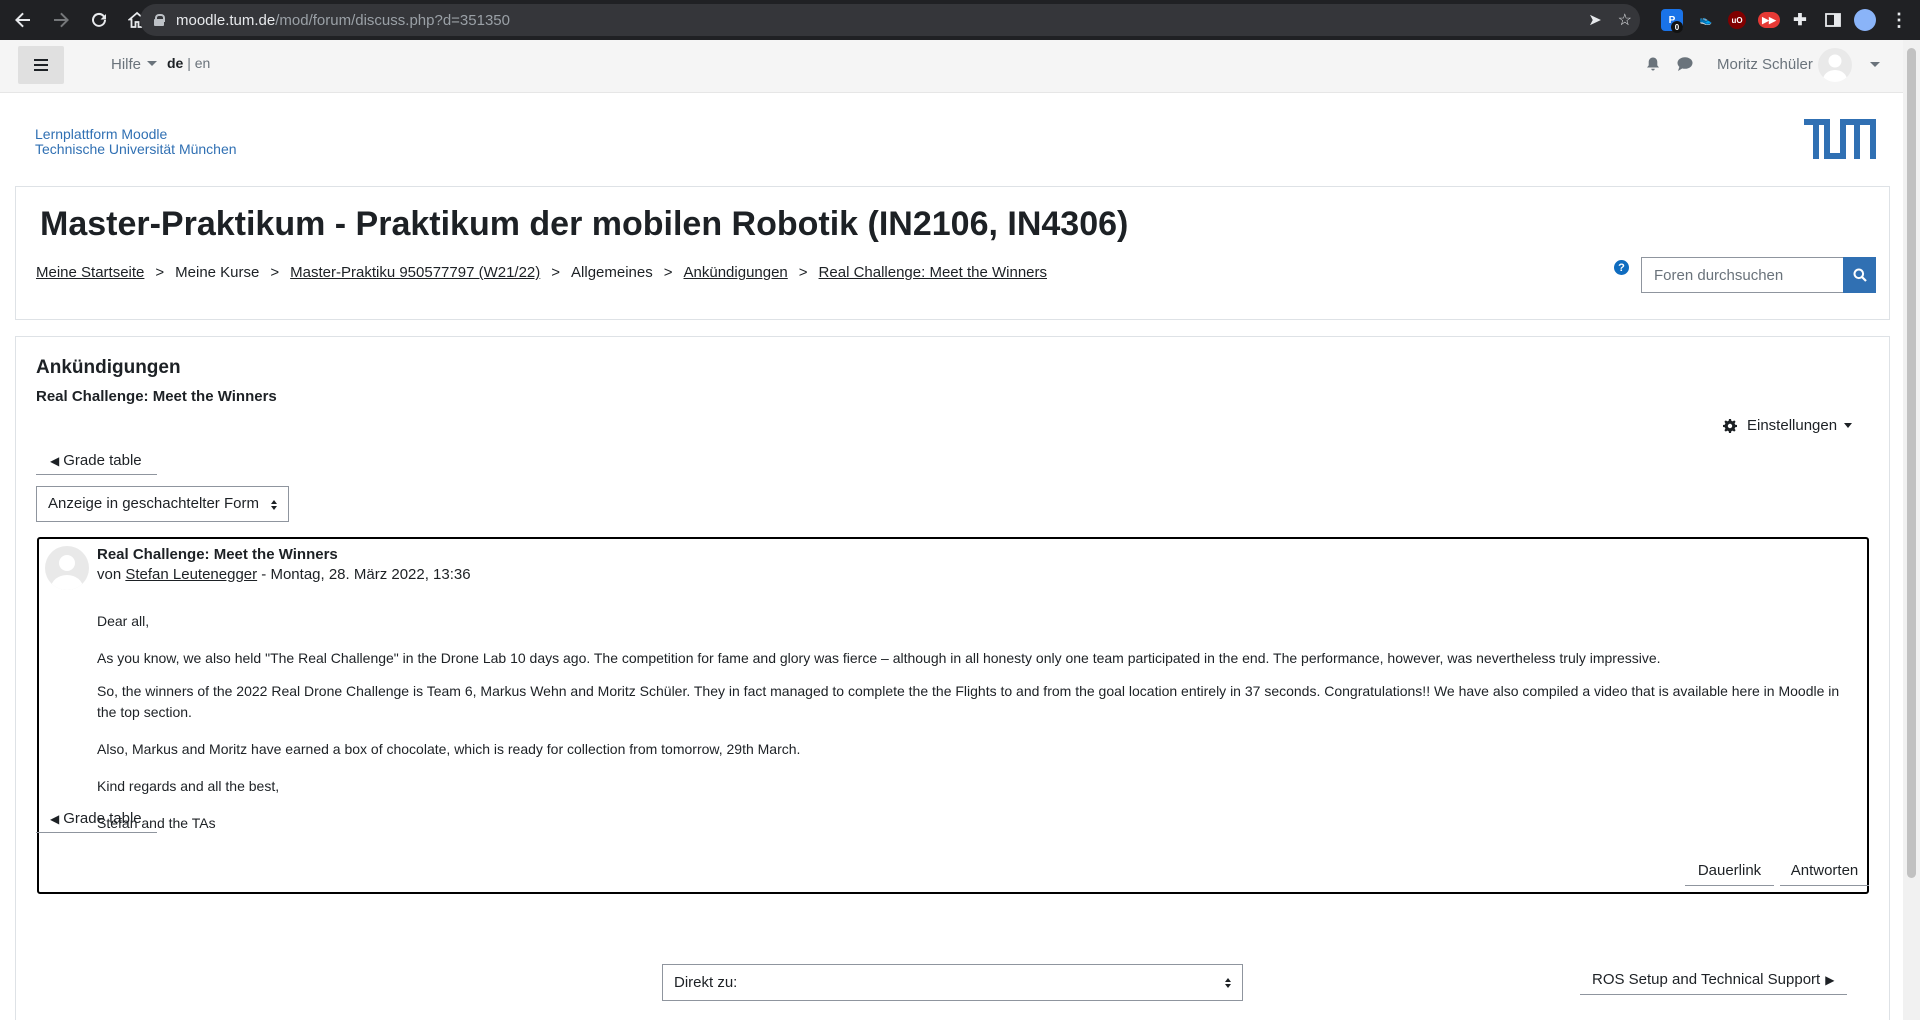  What do you see at coordinates (1765, 64) in the screenshot?
I see `user-name: Moritz Schüler` at bounding box center [1765, 64].